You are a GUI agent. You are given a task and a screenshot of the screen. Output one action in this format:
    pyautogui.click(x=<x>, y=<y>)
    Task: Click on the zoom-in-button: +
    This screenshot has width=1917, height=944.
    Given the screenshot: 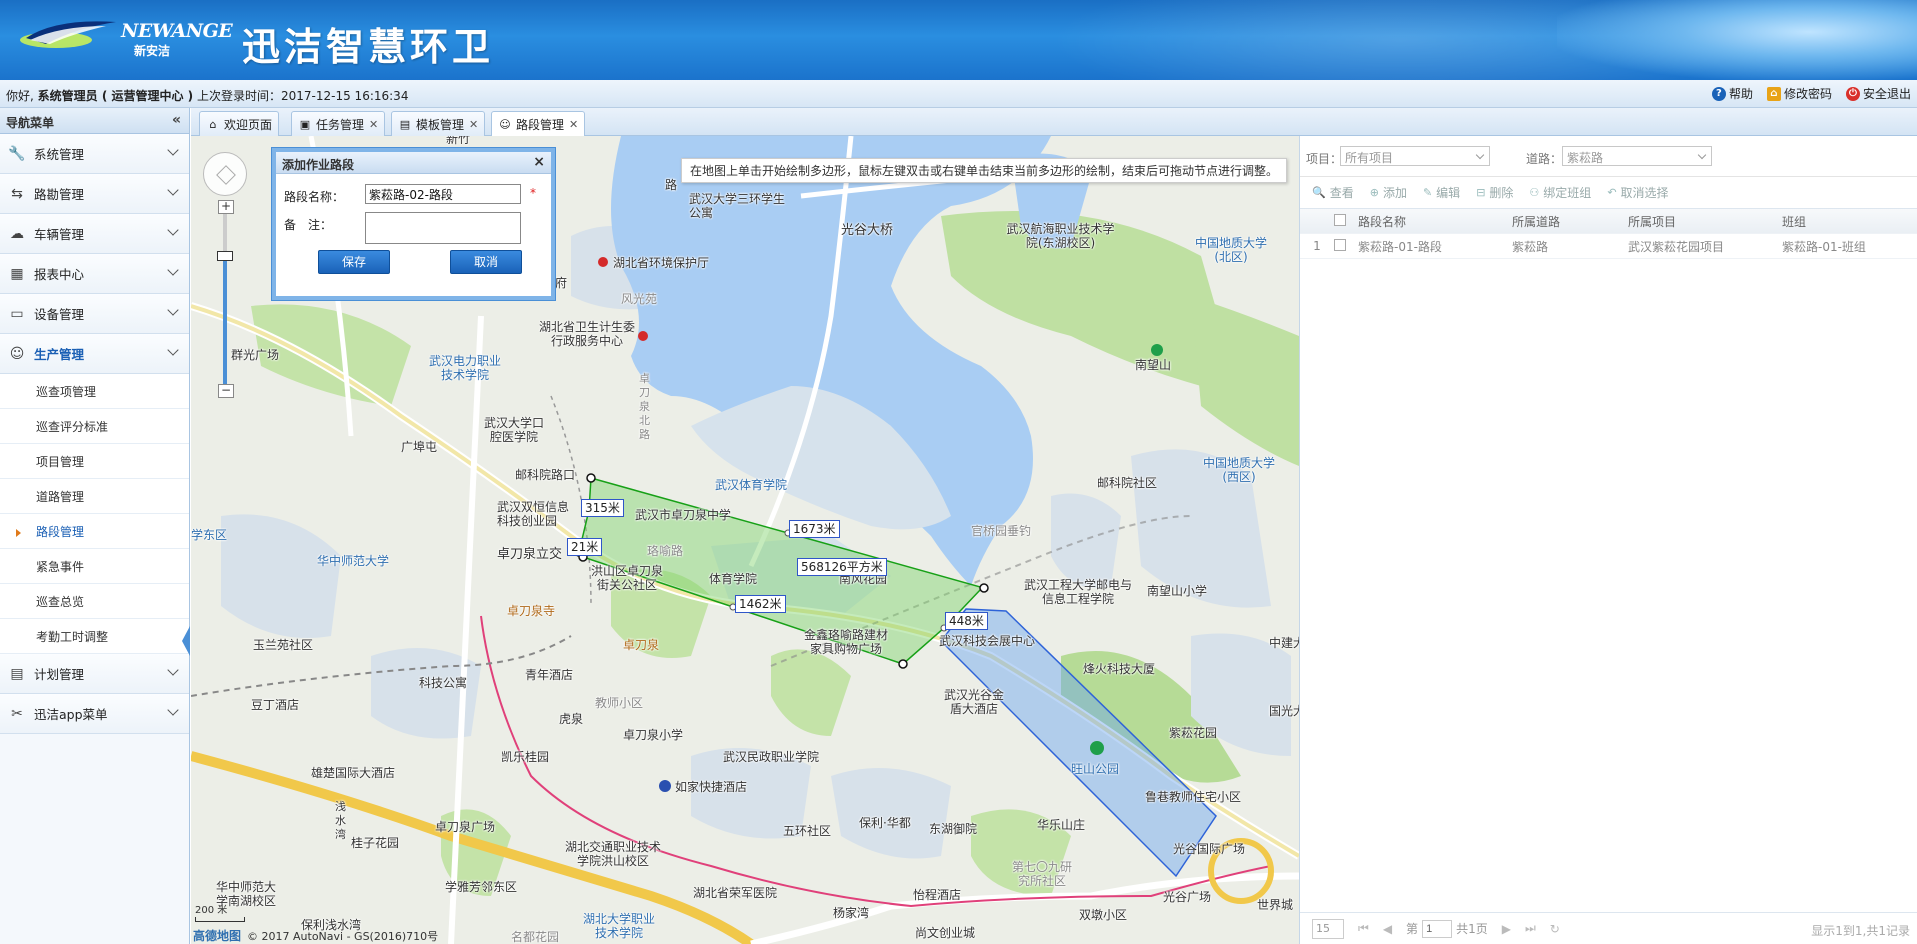 What is the action you would take?
    pyautogui.click(x=226, y=207)
    